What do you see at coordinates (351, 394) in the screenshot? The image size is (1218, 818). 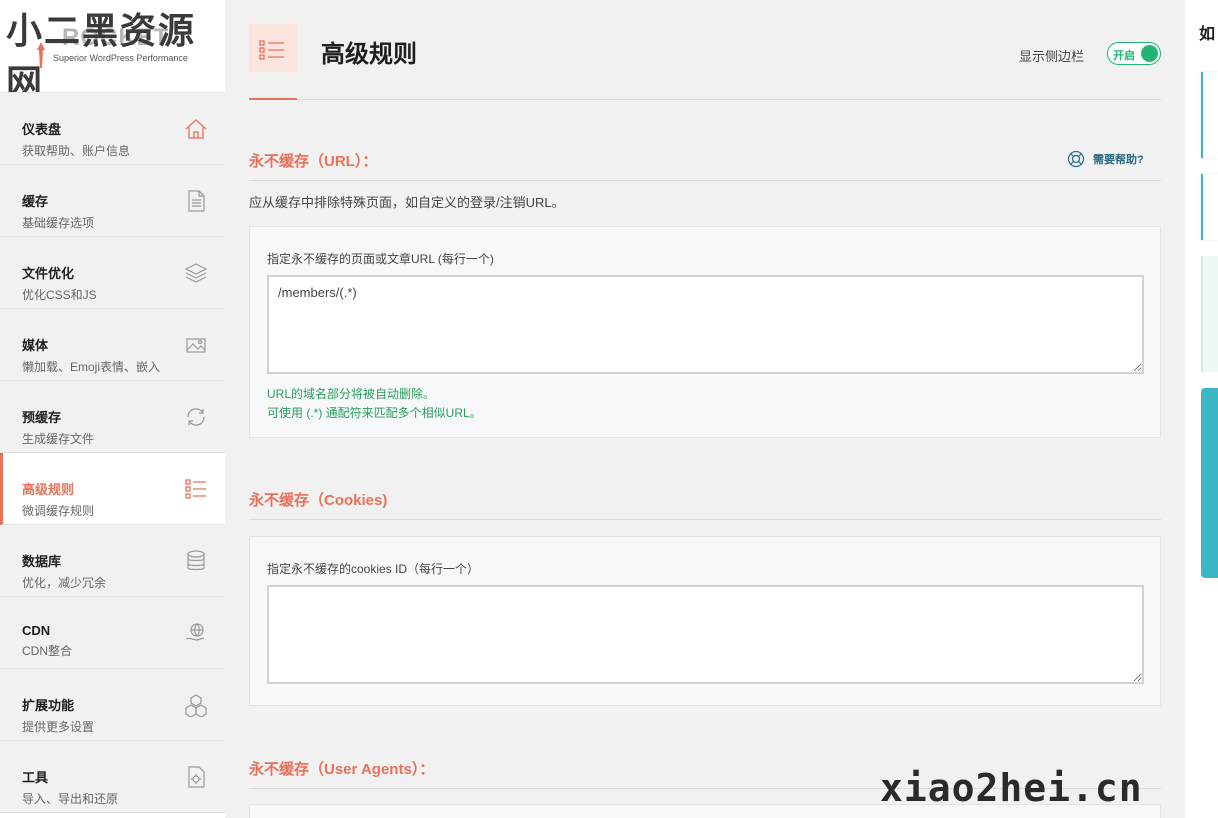 I see `hint-line: URL的域名部分将被自动删除。` at bounding box center [351, 394].